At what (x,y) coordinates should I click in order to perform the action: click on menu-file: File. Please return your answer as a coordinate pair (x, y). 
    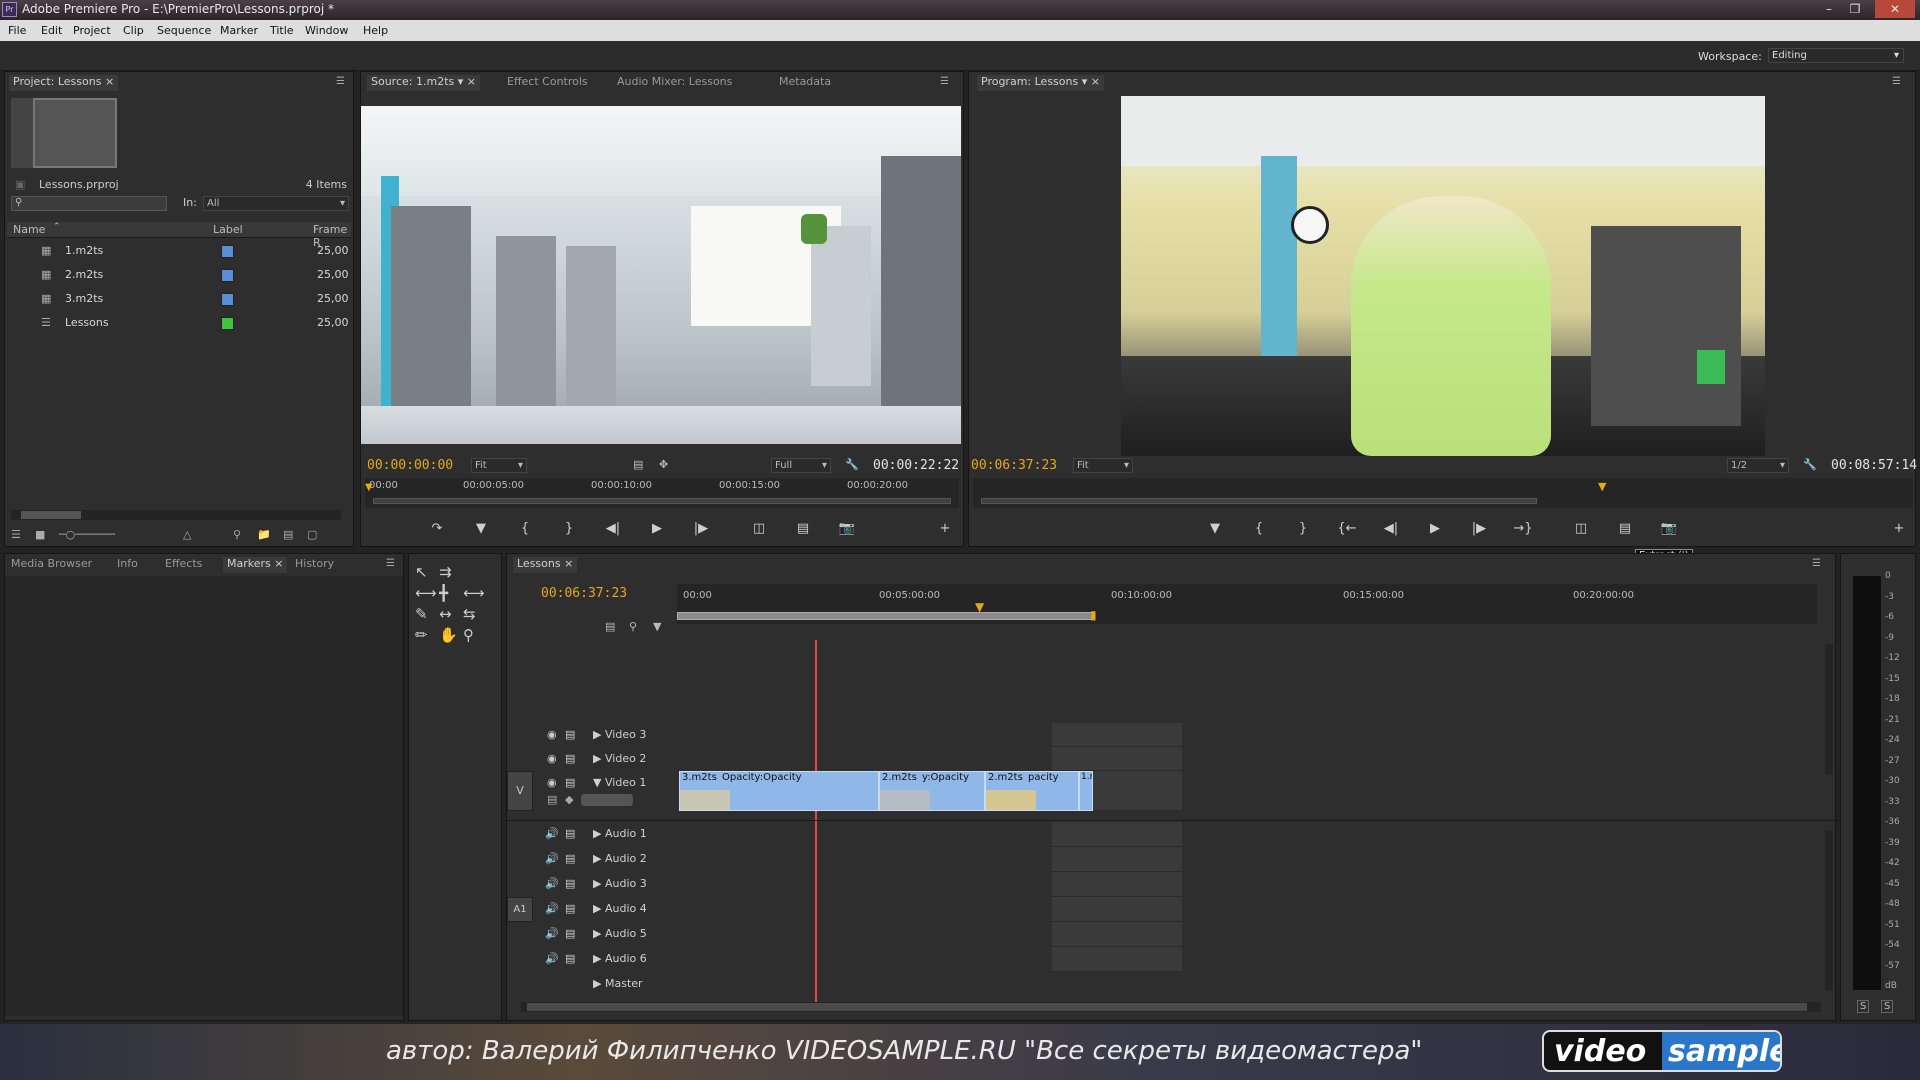
    Looking at the image, I should click on (17, 30).